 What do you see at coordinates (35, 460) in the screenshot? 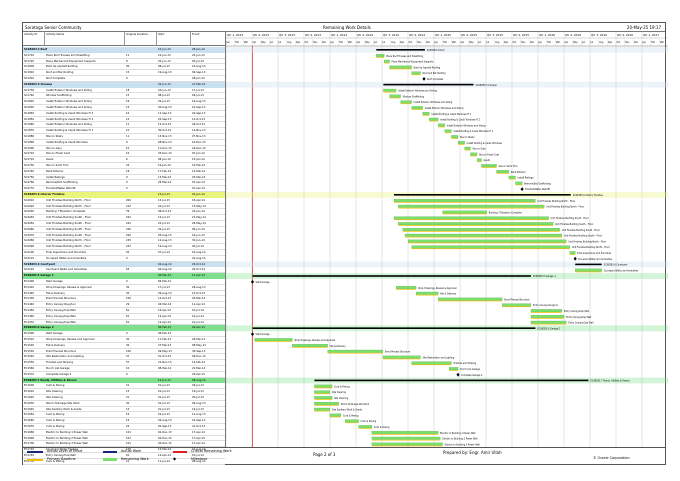
I see `legend-swatch-baseline` at bounding box center [35, 460].